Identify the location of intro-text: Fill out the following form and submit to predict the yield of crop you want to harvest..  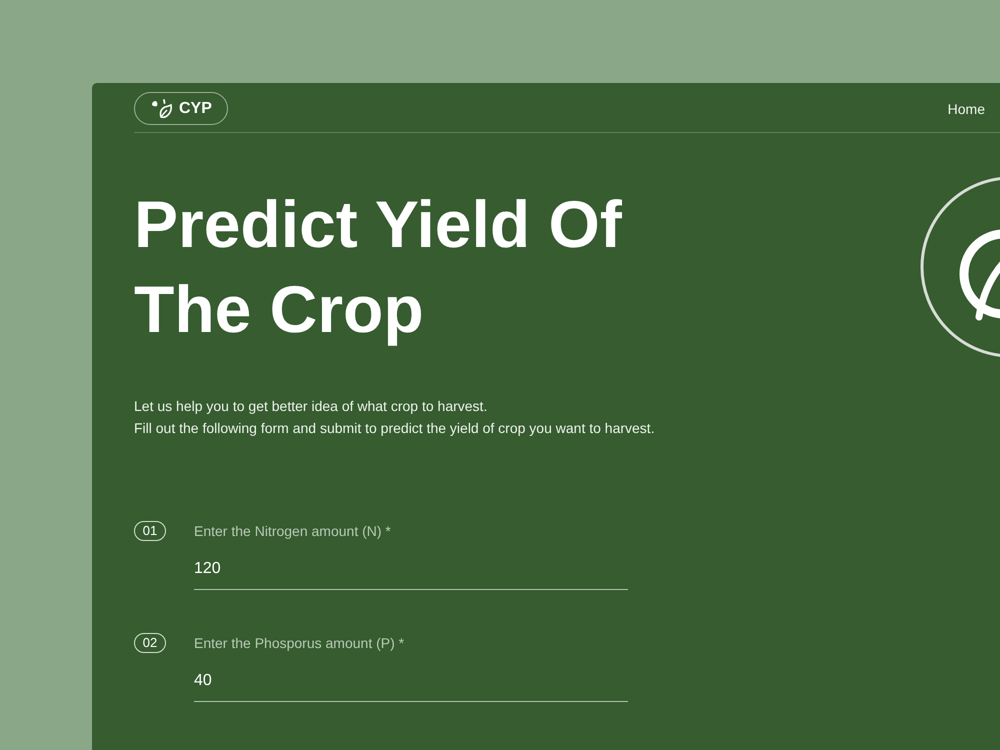
(394, 428).